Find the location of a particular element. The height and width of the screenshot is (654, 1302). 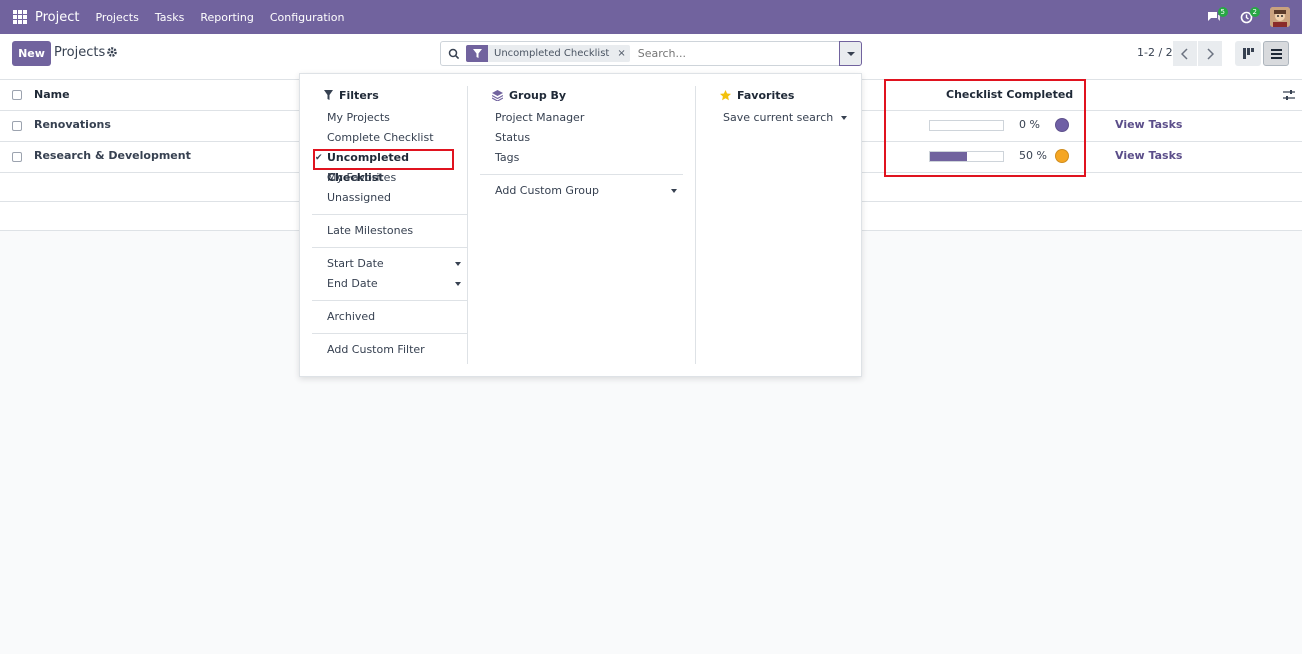

kanban-view-button is located at coordinates (1248, 53).